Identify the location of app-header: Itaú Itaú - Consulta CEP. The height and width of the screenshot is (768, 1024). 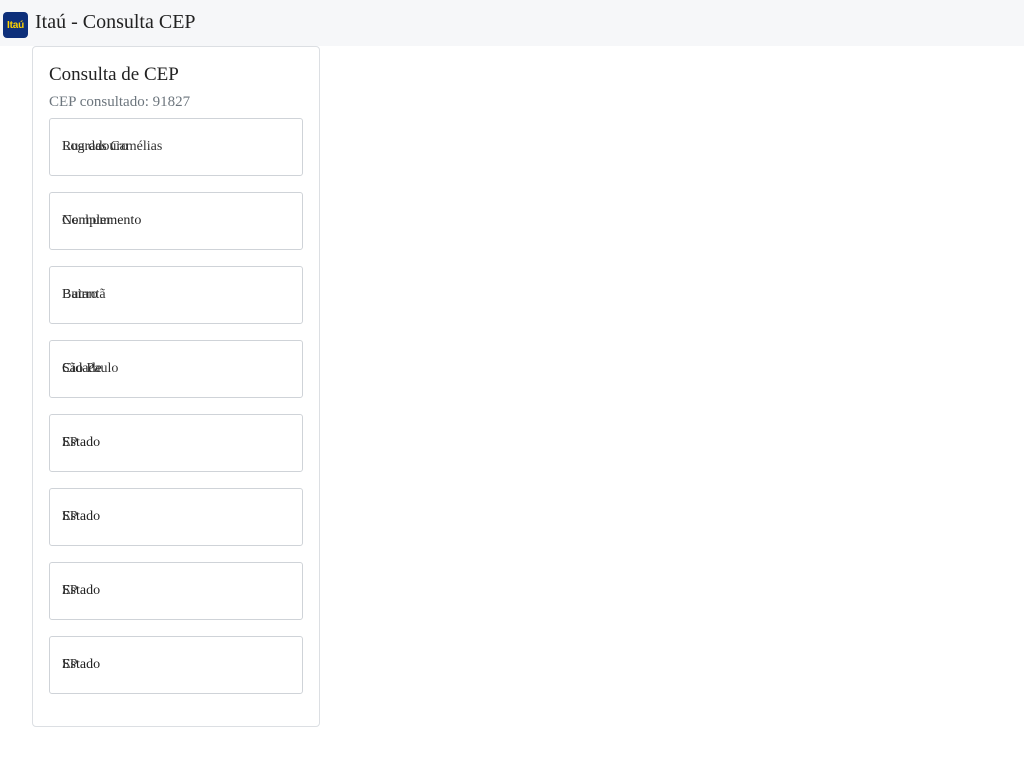
(512, 23).